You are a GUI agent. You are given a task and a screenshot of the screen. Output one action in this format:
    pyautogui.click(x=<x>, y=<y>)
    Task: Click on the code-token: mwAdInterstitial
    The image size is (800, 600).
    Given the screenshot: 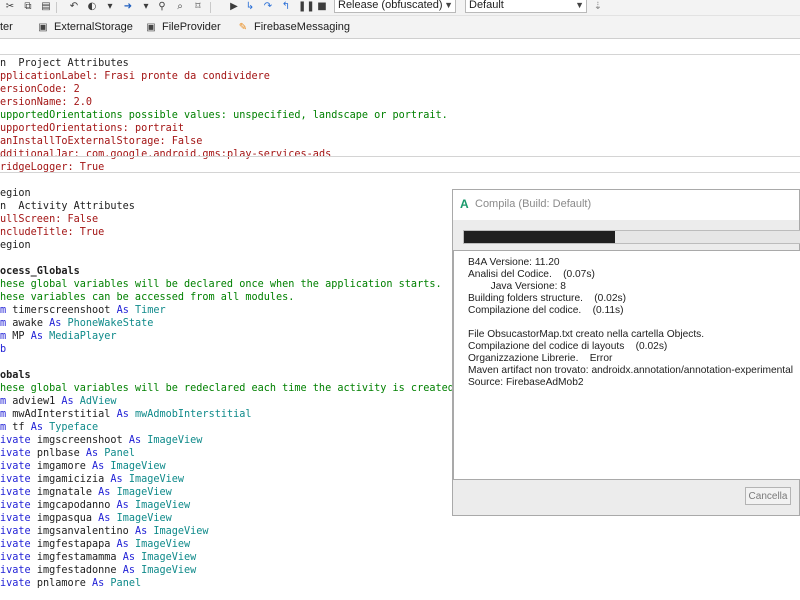 What is the action you would take?
    pyautogui.click(x=64, y=414)
    